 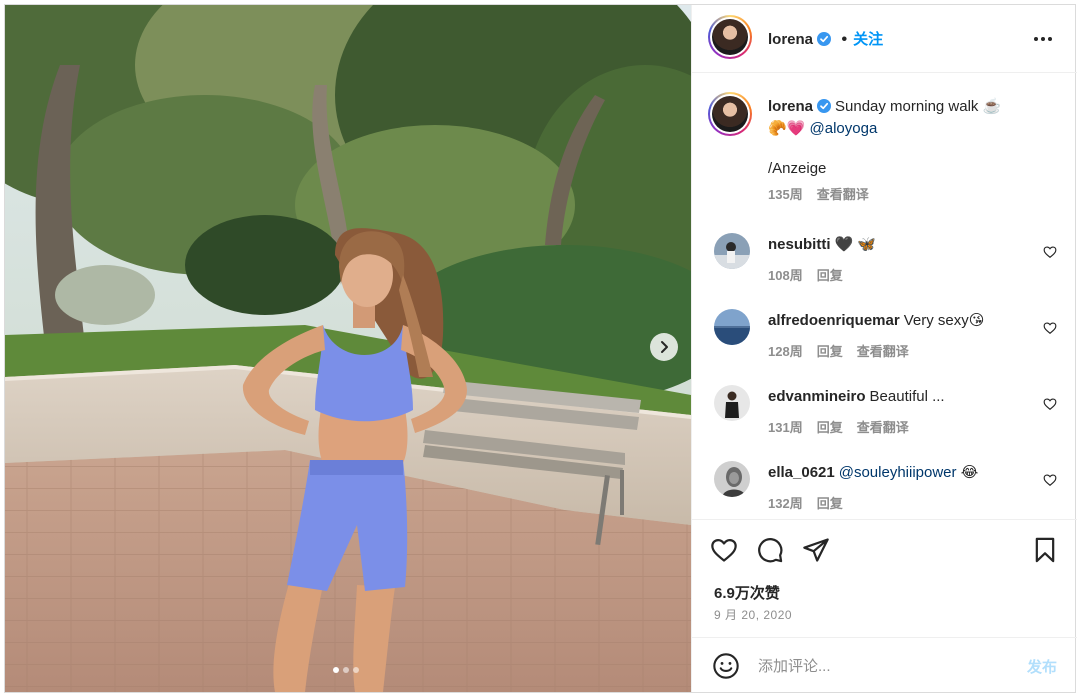 I want to click on caption-username: lorena, so click(x=790, y=106).